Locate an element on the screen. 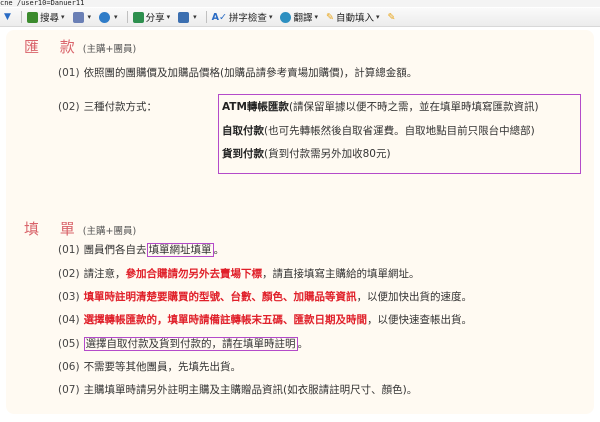  autofill-label: 自動填入 is located at coordinates (354, 18).